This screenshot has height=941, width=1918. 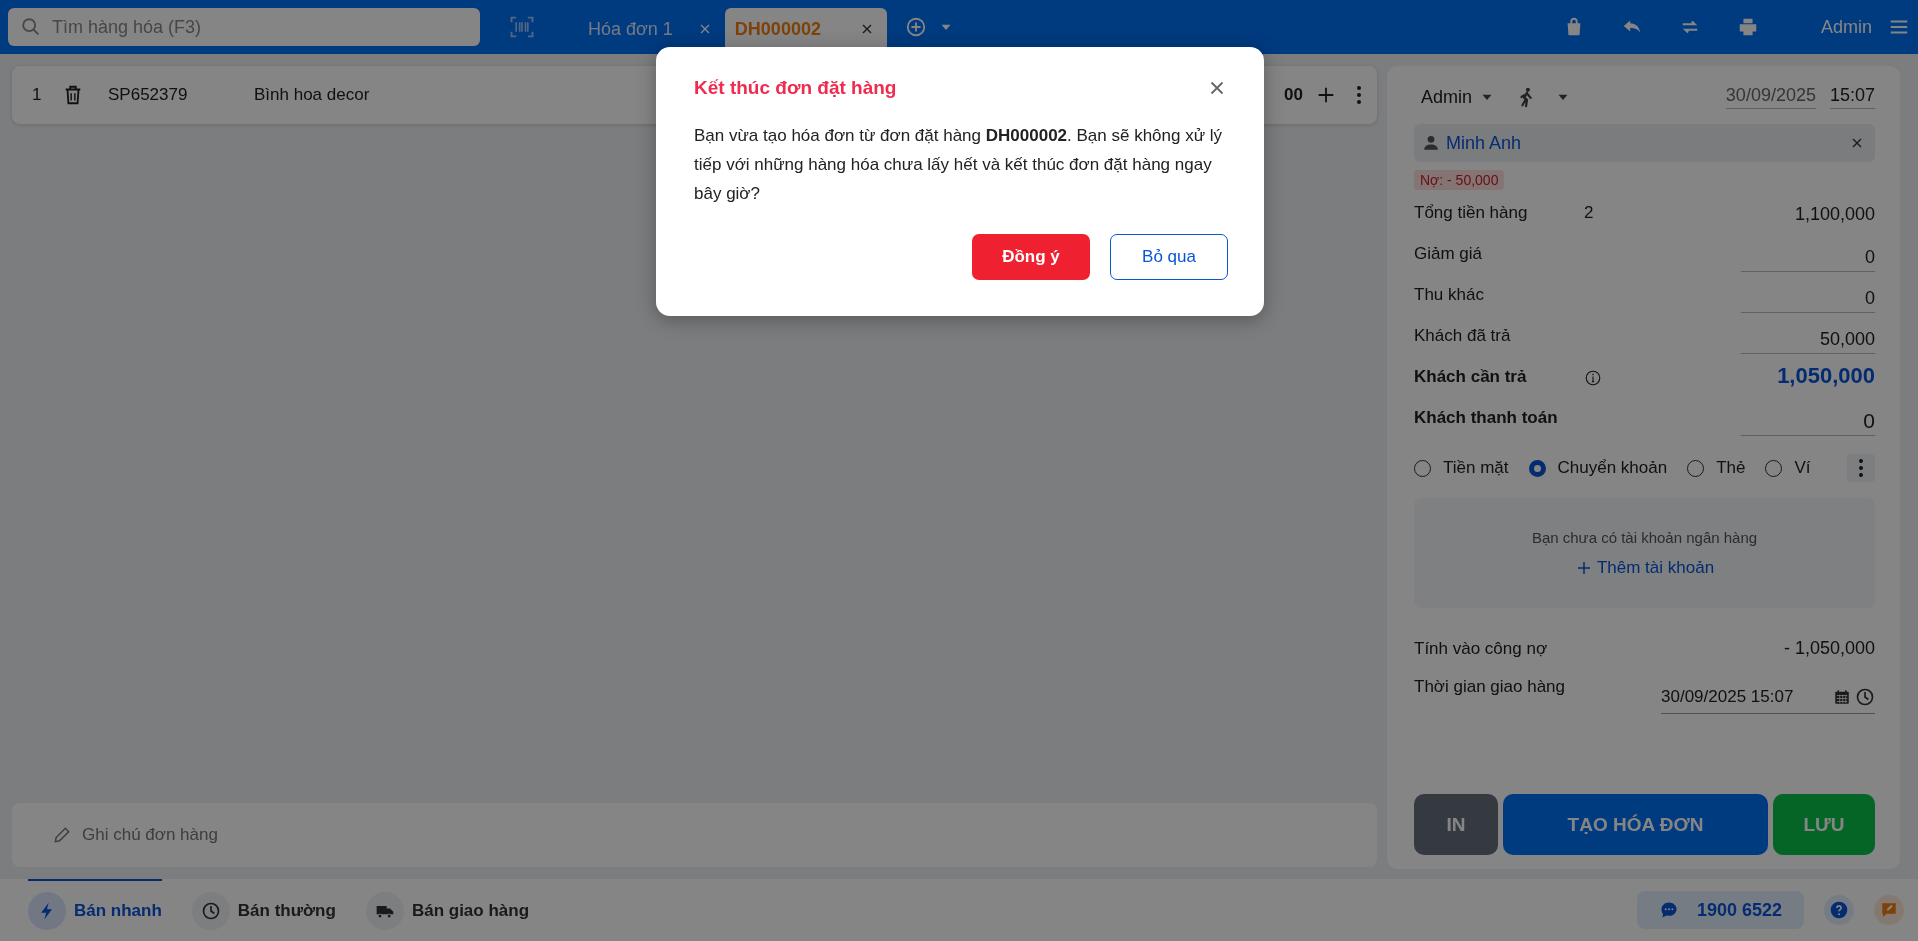 I want to click on add-account-link: Thêm tài khoản, so click(x=1644, y=567).